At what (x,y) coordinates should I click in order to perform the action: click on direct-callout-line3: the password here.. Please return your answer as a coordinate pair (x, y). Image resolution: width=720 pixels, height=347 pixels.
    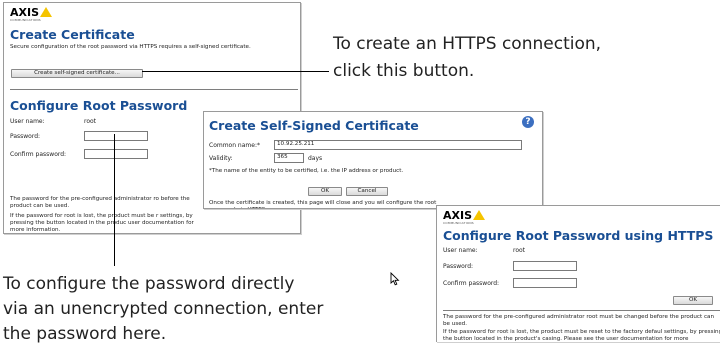
    Looking at the image, I should click on (85, 334).